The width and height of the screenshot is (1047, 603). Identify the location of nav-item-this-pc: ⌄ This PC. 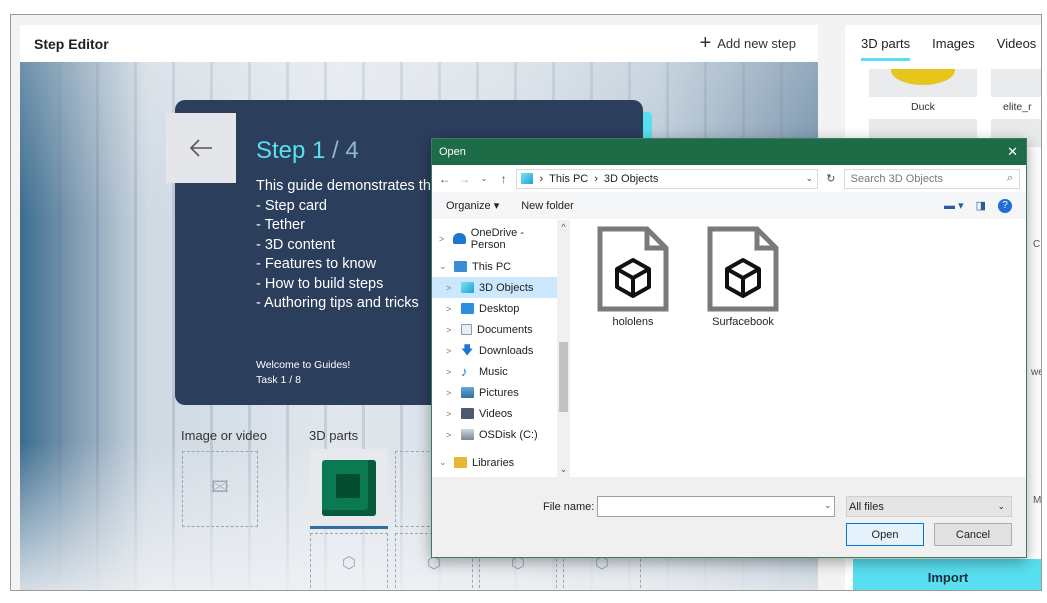
(494, 266).